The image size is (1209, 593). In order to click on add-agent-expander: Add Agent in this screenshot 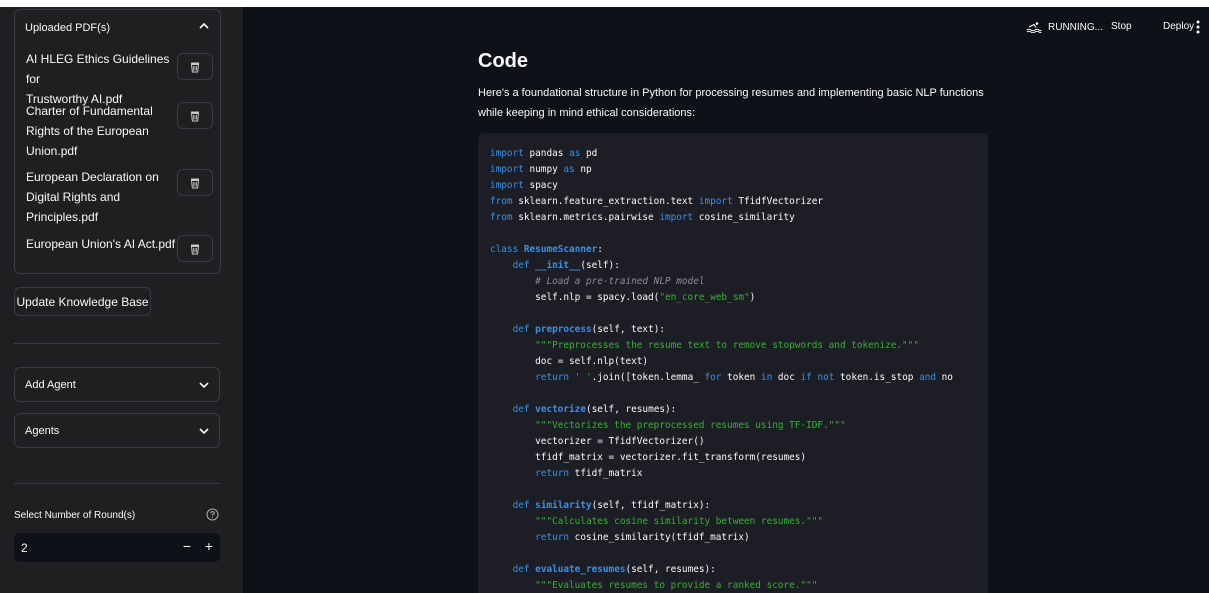, I will do `click(117, 384)`.